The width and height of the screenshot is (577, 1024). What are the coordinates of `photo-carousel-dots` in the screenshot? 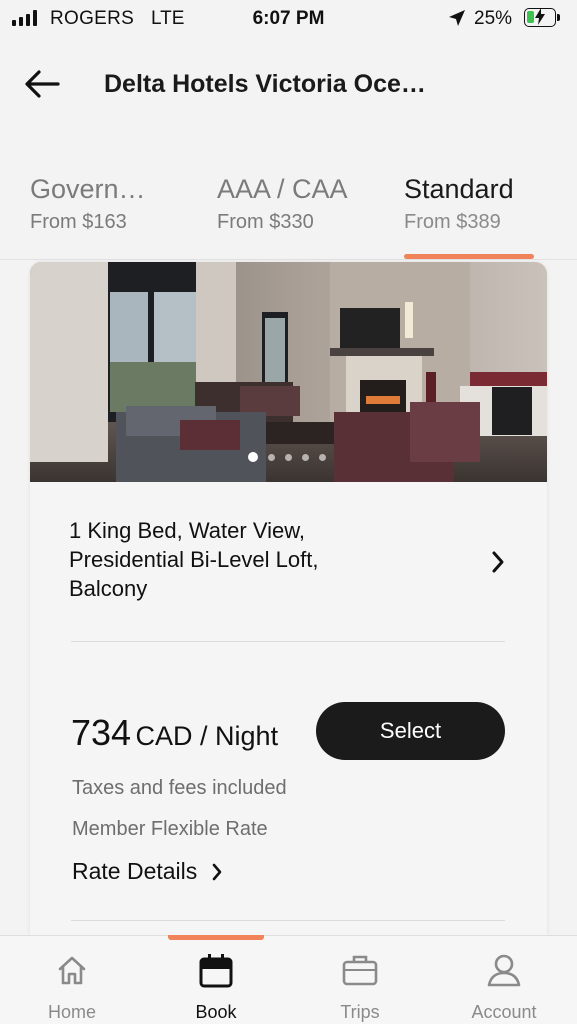 It's located at (287, 457).